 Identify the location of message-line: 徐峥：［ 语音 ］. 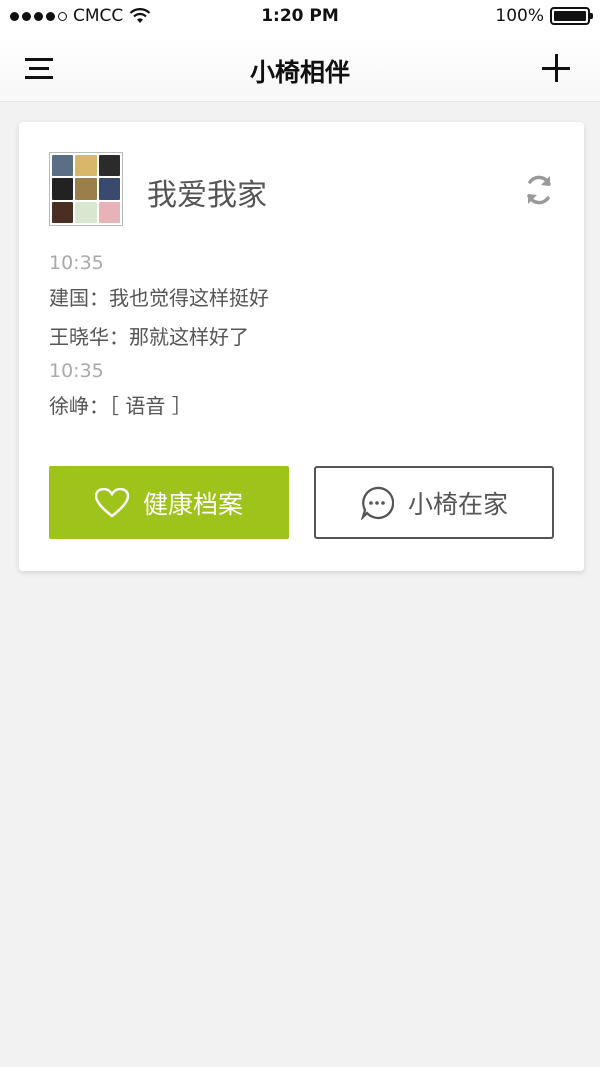
(120, 406).